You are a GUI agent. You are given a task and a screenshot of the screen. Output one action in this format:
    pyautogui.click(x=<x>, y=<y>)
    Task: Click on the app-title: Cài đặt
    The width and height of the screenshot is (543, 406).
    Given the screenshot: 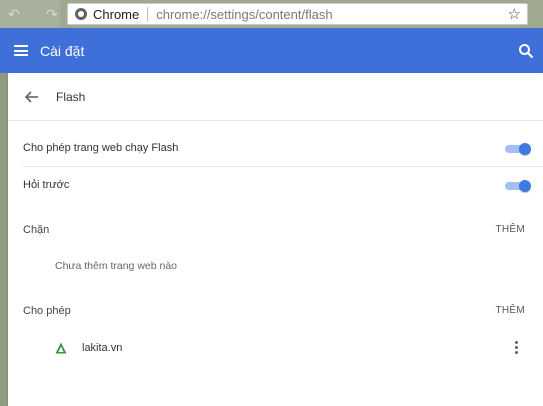 What is the action you would take?
    pyautogui.click(x=62, y=50)
    